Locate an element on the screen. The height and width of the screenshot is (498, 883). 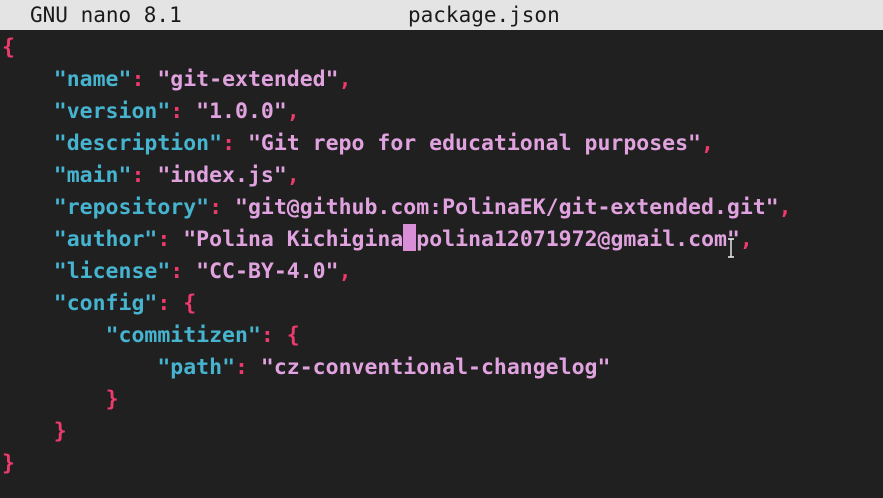
json-key-path: "path" is located at coordinates (196, 367).